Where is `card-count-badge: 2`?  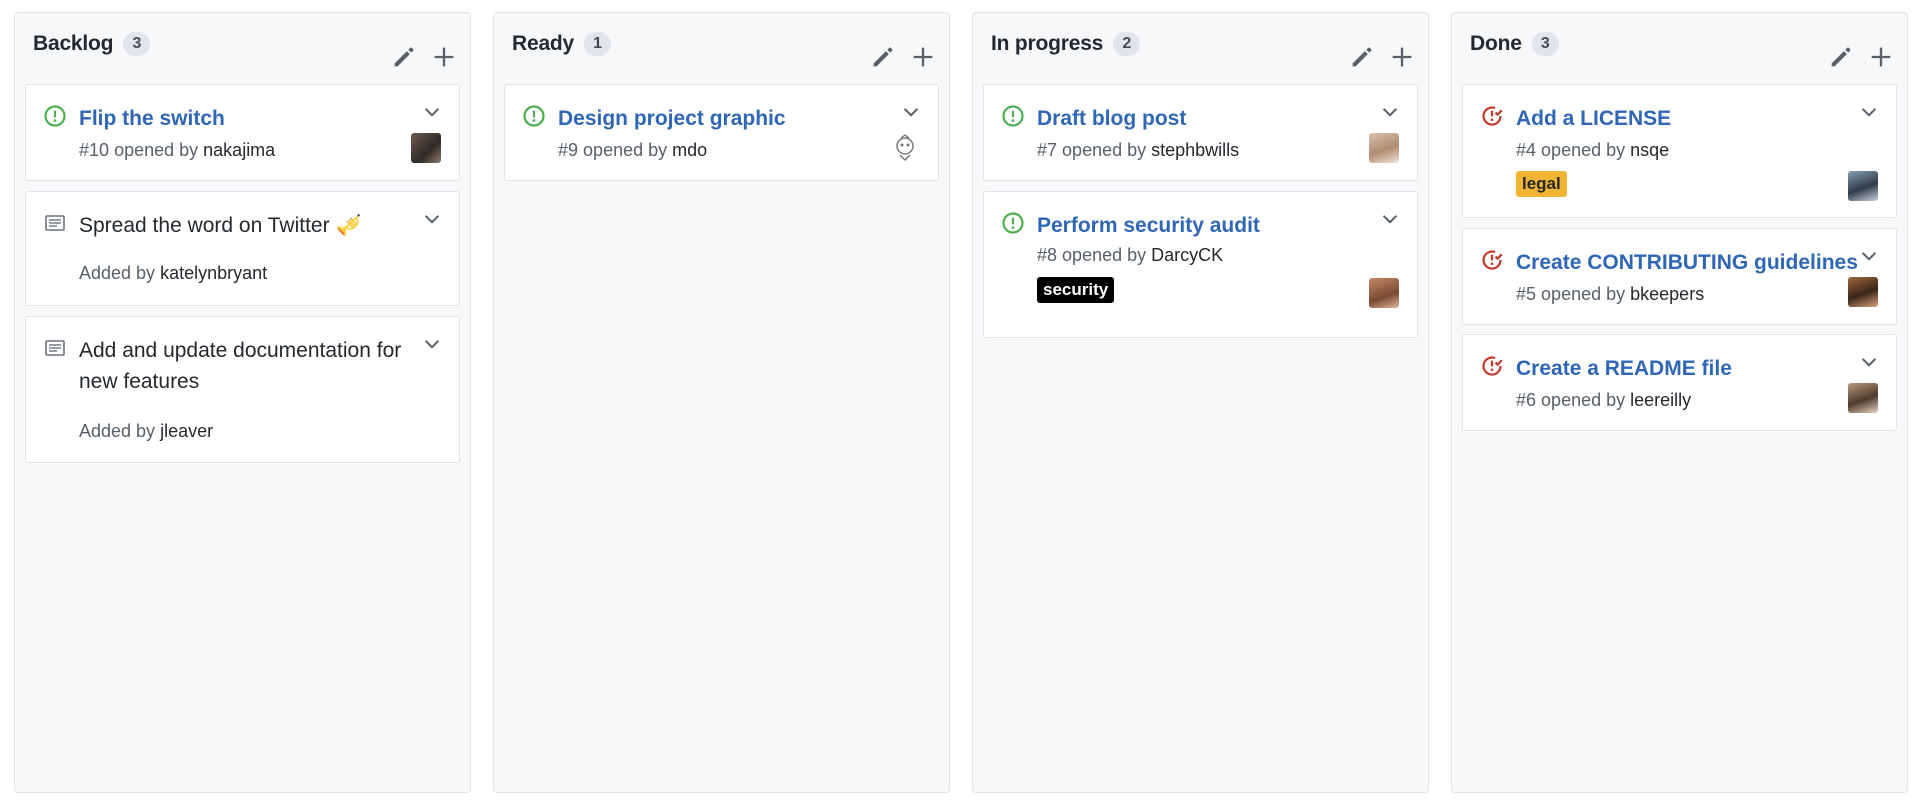 card-count-badge: 2 is located at coordinates (1127, 44).